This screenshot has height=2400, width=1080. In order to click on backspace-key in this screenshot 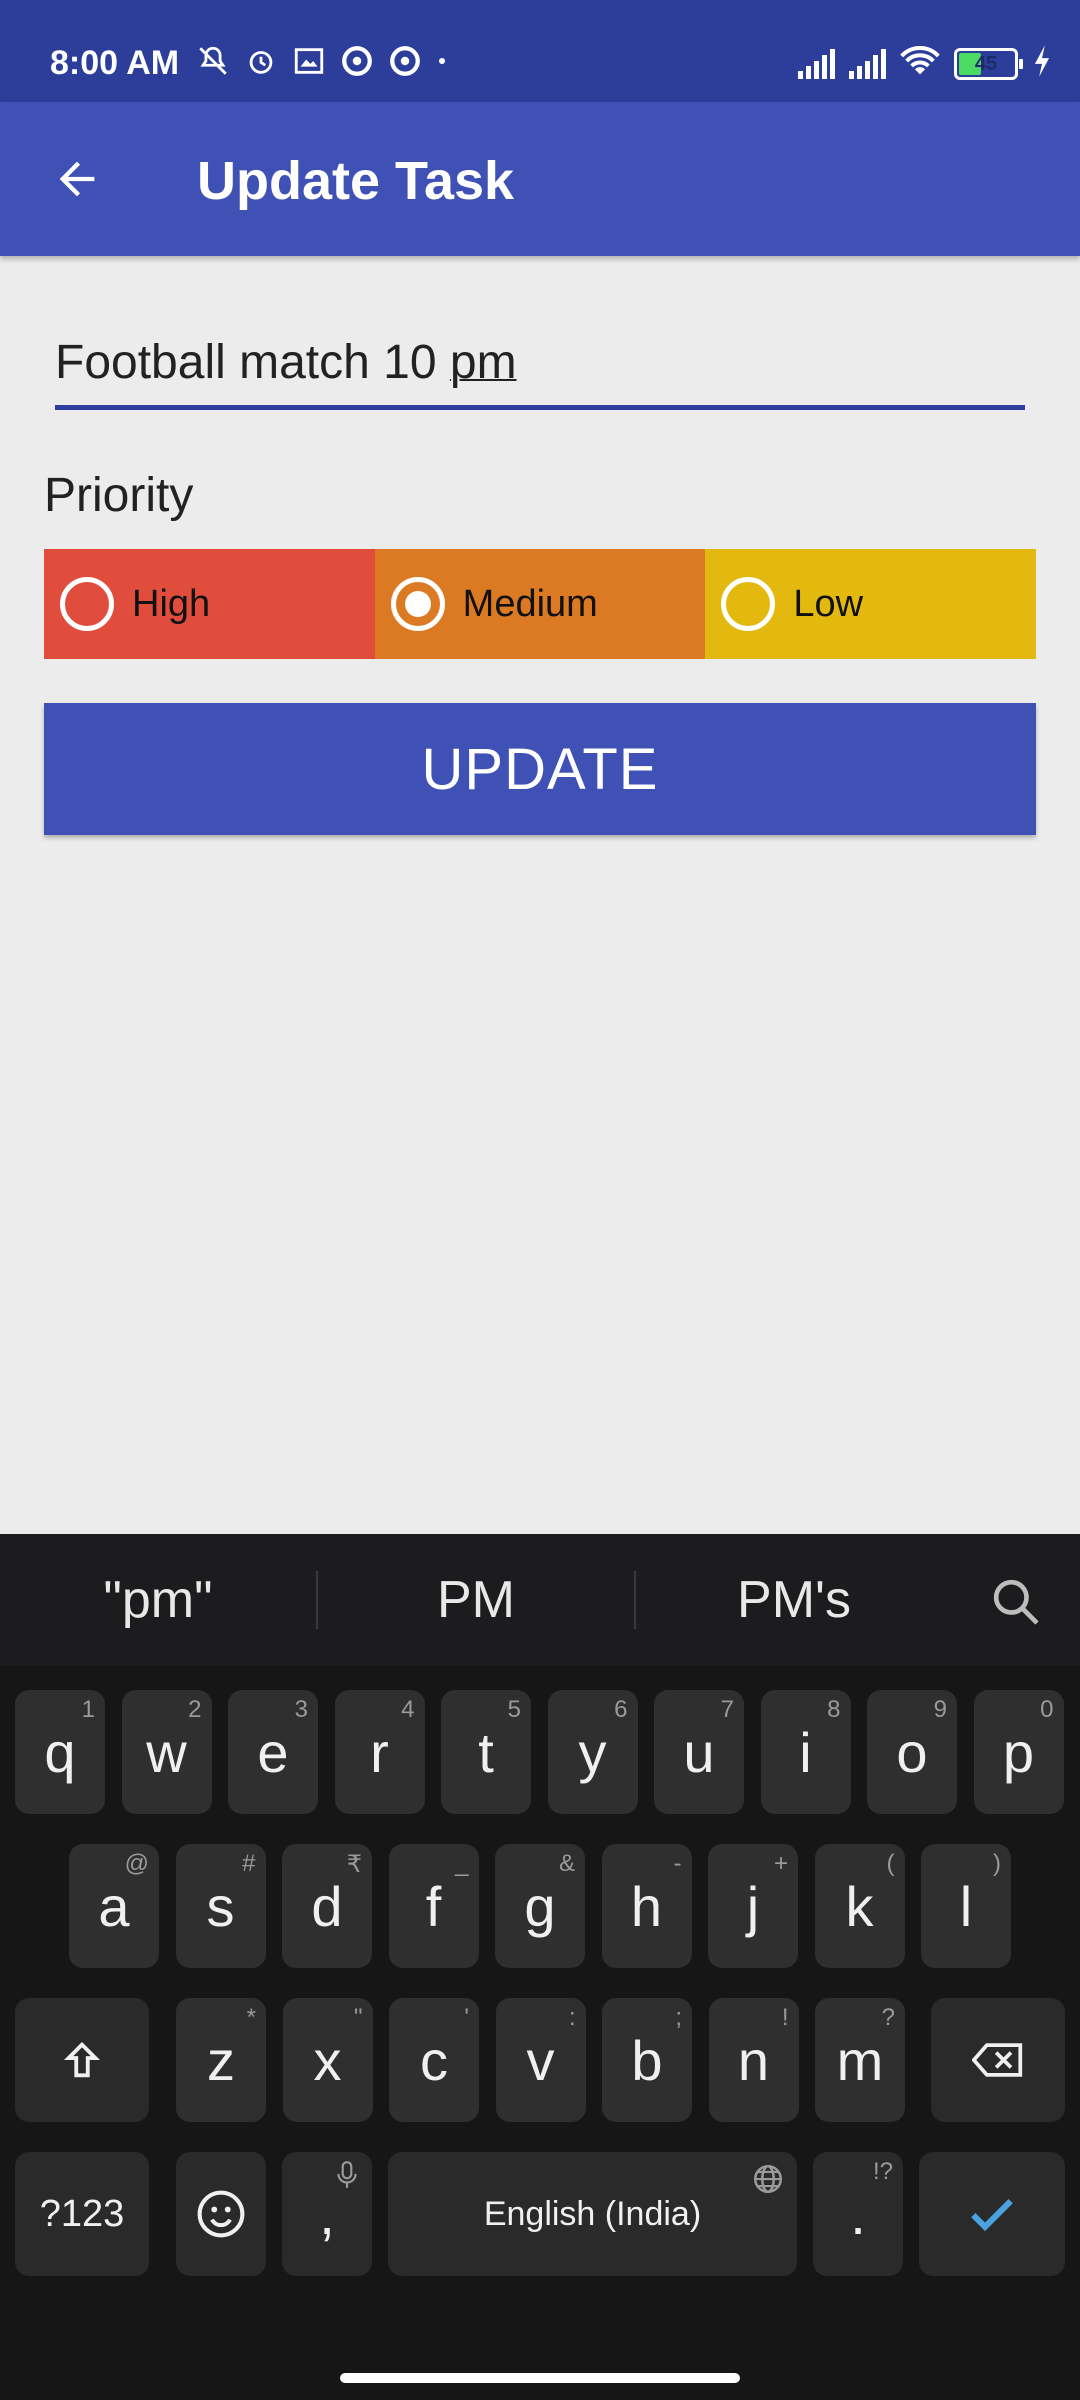, I will do `click(998, 2060)`.